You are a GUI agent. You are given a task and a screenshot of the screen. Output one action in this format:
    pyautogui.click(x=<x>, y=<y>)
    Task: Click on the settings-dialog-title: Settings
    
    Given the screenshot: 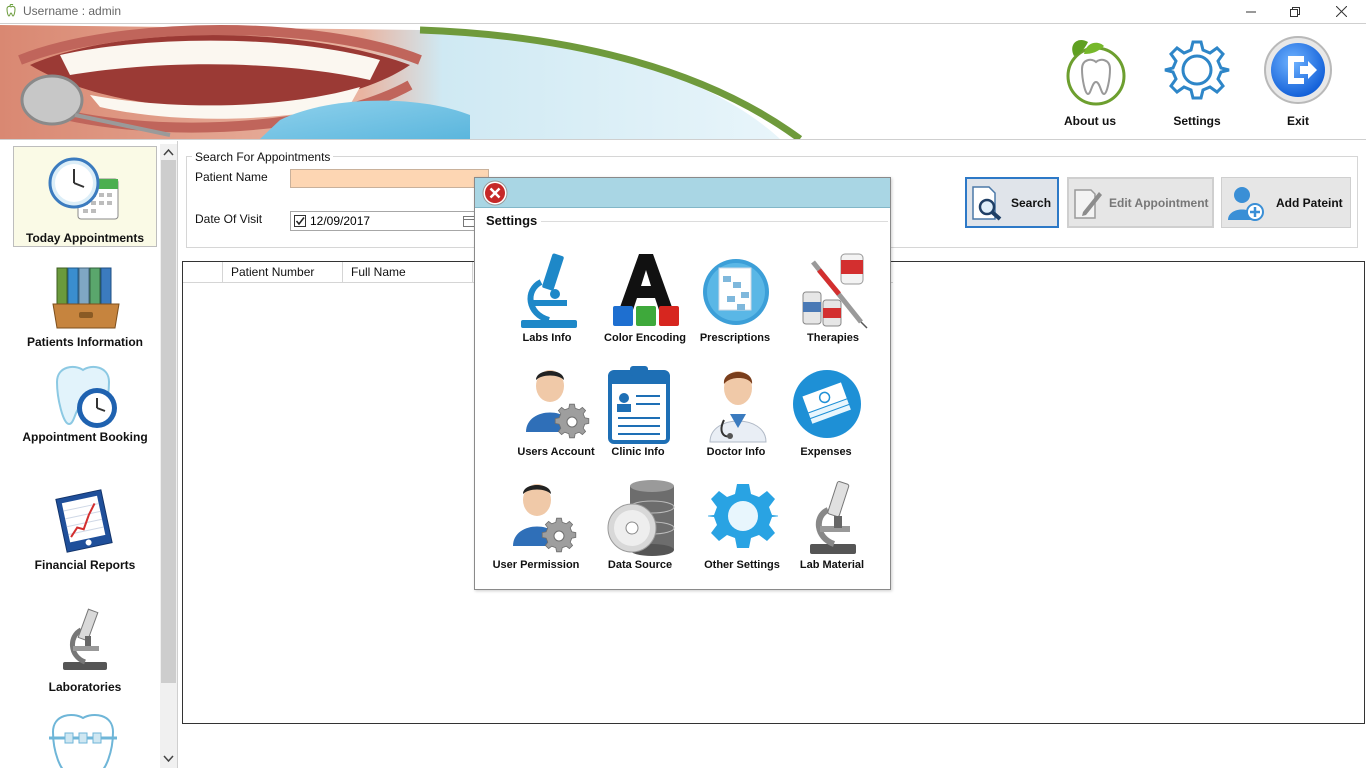 What is the action you would take?
    pyautogui.click(x=514, y=220)
    